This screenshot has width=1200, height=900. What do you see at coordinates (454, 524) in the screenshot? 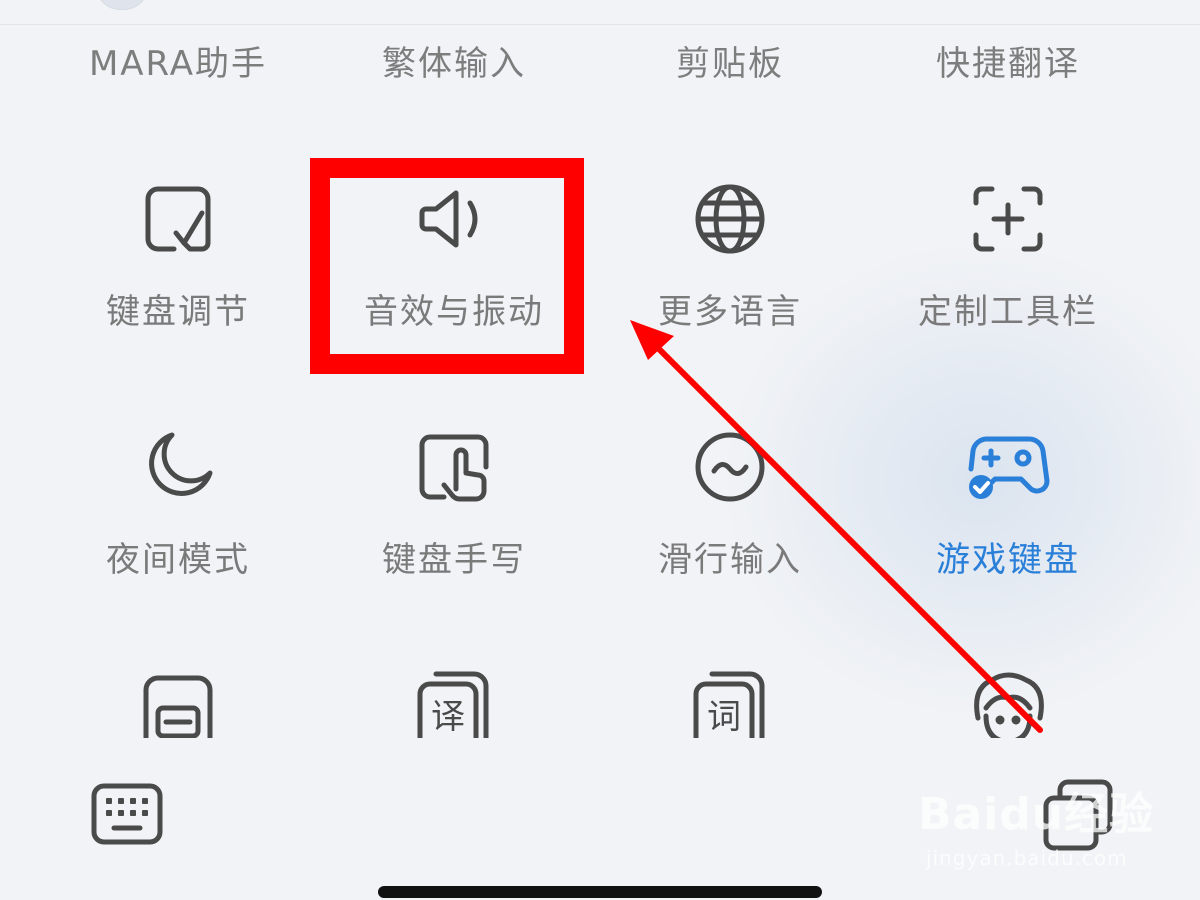
I see `grid-item-handwriting: 键盘手写` at bounding box center [454, 524].